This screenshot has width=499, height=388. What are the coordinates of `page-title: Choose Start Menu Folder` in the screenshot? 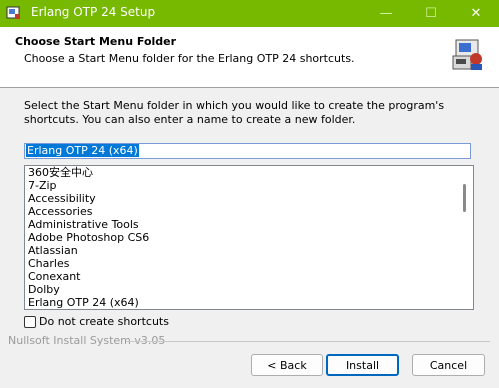 It's located at (96, 41).